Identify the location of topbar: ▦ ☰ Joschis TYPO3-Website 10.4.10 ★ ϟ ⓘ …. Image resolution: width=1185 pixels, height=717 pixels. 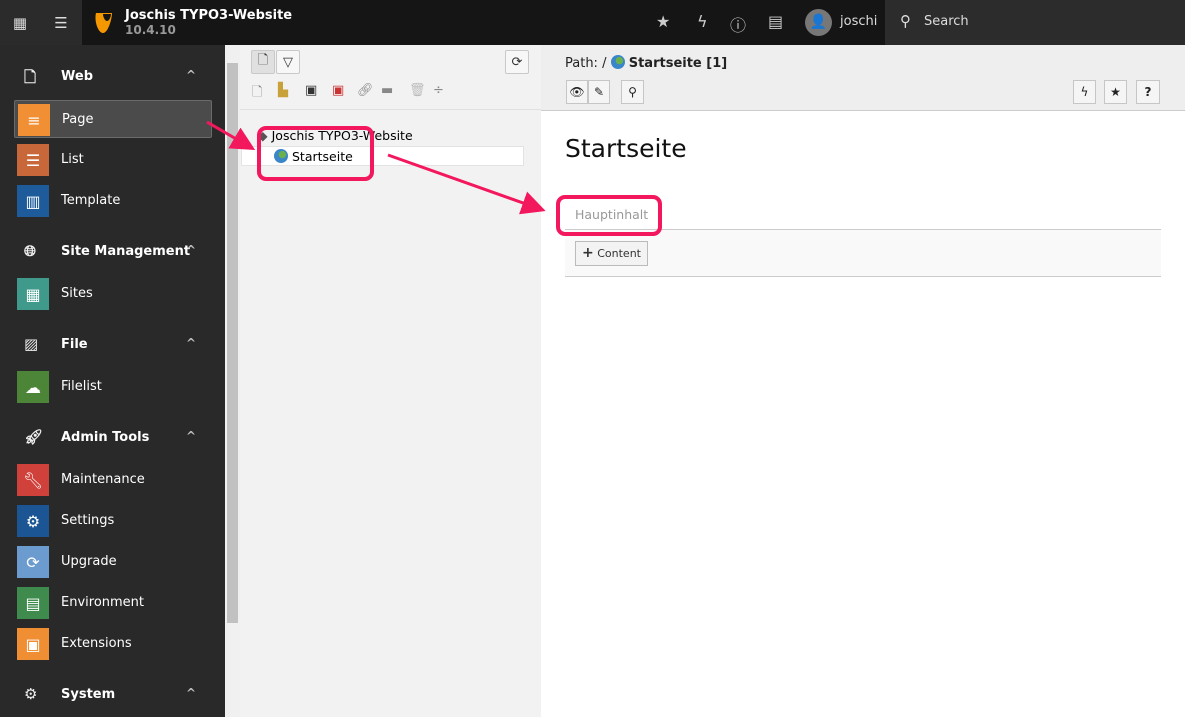
(592, 22).